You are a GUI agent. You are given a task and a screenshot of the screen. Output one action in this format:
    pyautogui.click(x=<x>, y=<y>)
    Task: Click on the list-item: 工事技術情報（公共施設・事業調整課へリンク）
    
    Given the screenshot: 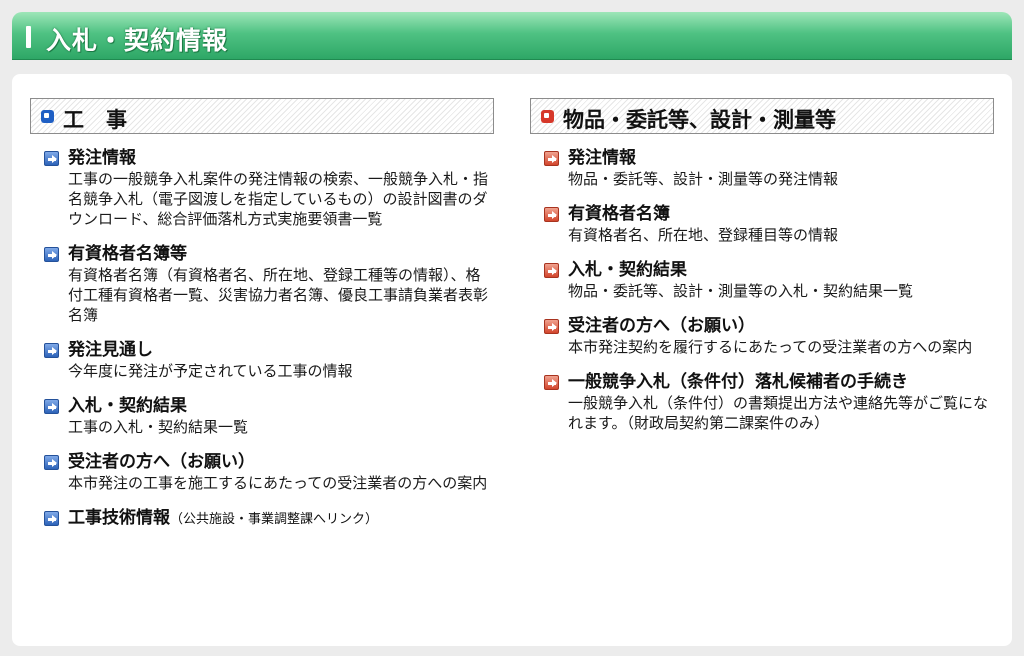 What is the action you would take?
    pyautogui.click(x=269, y=519)
    